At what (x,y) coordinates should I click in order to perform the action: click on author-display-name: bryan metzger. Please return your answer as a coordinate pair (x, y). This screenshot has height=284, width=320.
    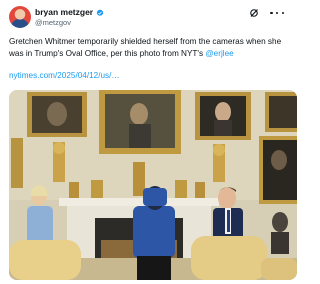
    Looking at the image, I should click on (64, 12).